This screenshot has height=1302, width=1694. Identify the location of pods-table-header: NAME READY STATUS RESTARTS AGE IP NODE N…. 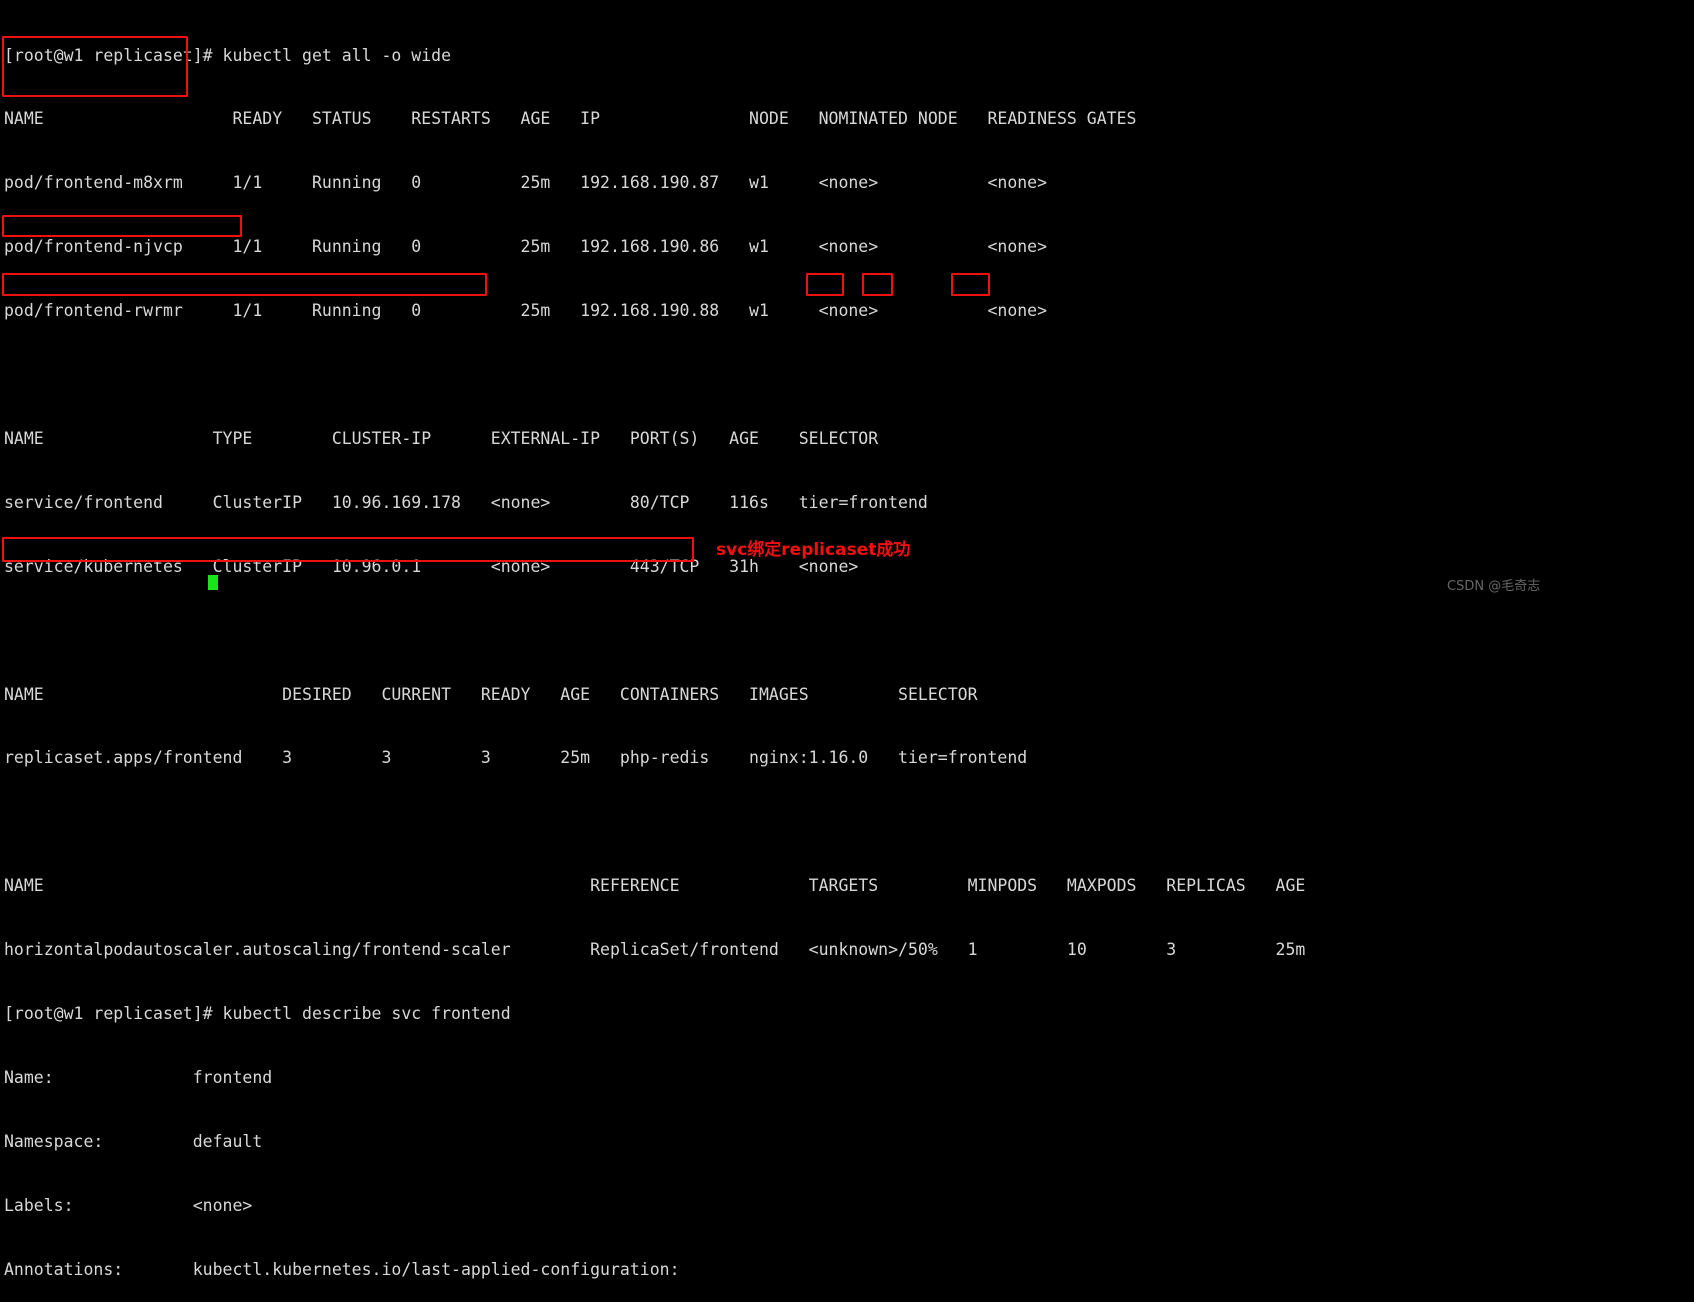
(570, 119).